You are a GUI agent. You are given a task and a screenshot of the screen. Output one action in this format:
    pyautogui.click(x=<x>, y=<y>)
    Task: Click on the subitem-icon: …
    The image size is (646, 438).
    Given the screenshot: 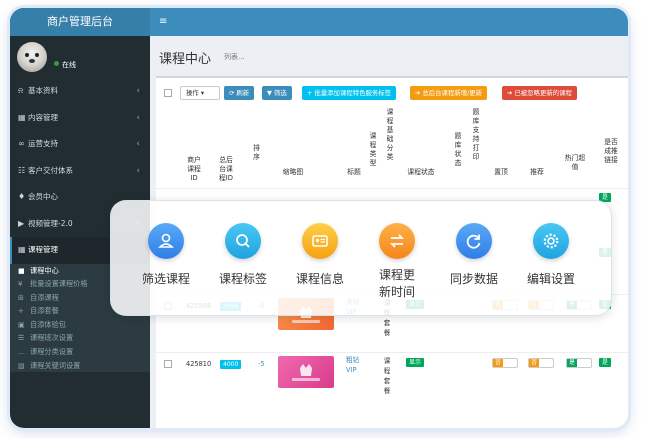 What is the action you would take?
    pyautogui.click(x=21, y=352)
    